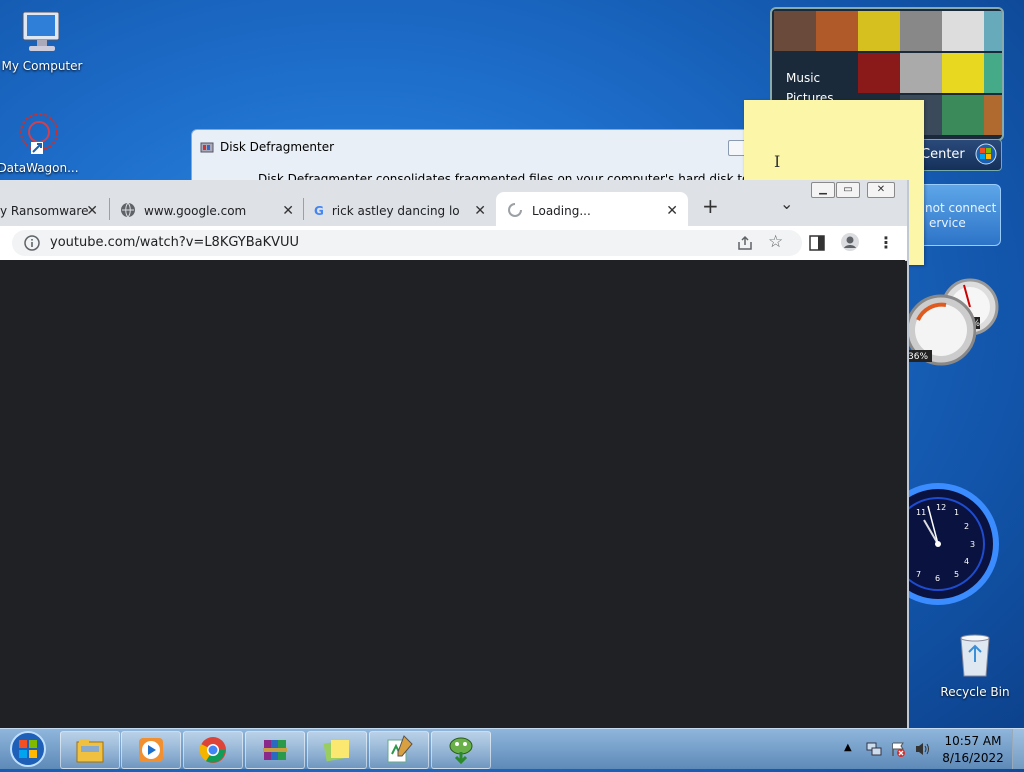  Describe the element at coordinates (986, 155) in the screenshot. I see `windows-orb-icon` at that location.